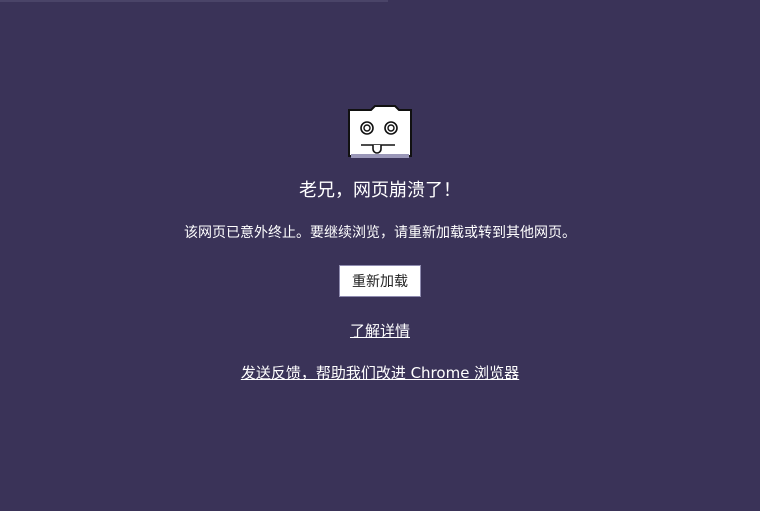 Image resolution: width=760 pixels, height=511 pixels. Describe the element at coordinates (380, 281) in the screenshot. I see `reload-button: 重新加载` at that location.